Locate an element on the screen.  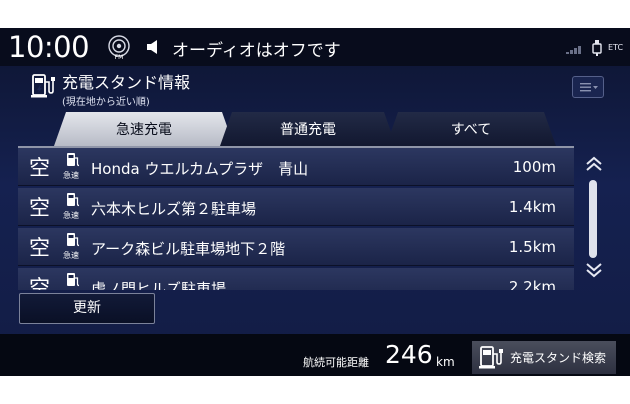
audio-status: オーディオはオフです is located at coordinates (256, 51).